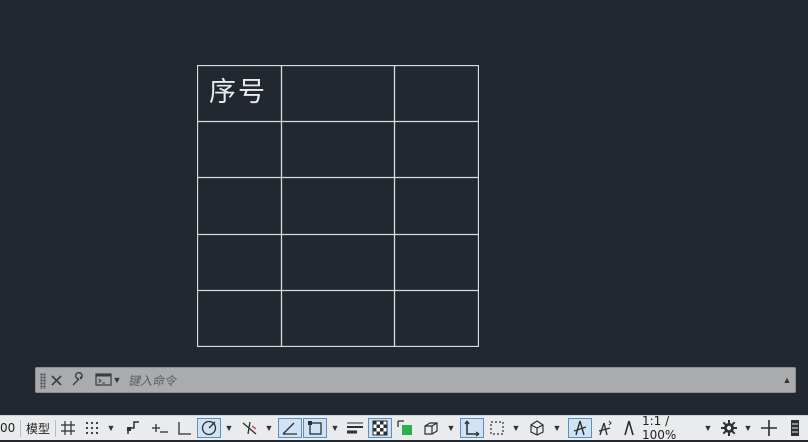 The height and width of the screenshot is (442, 808). I want to click on transparency-toggle, so click(380, 428).